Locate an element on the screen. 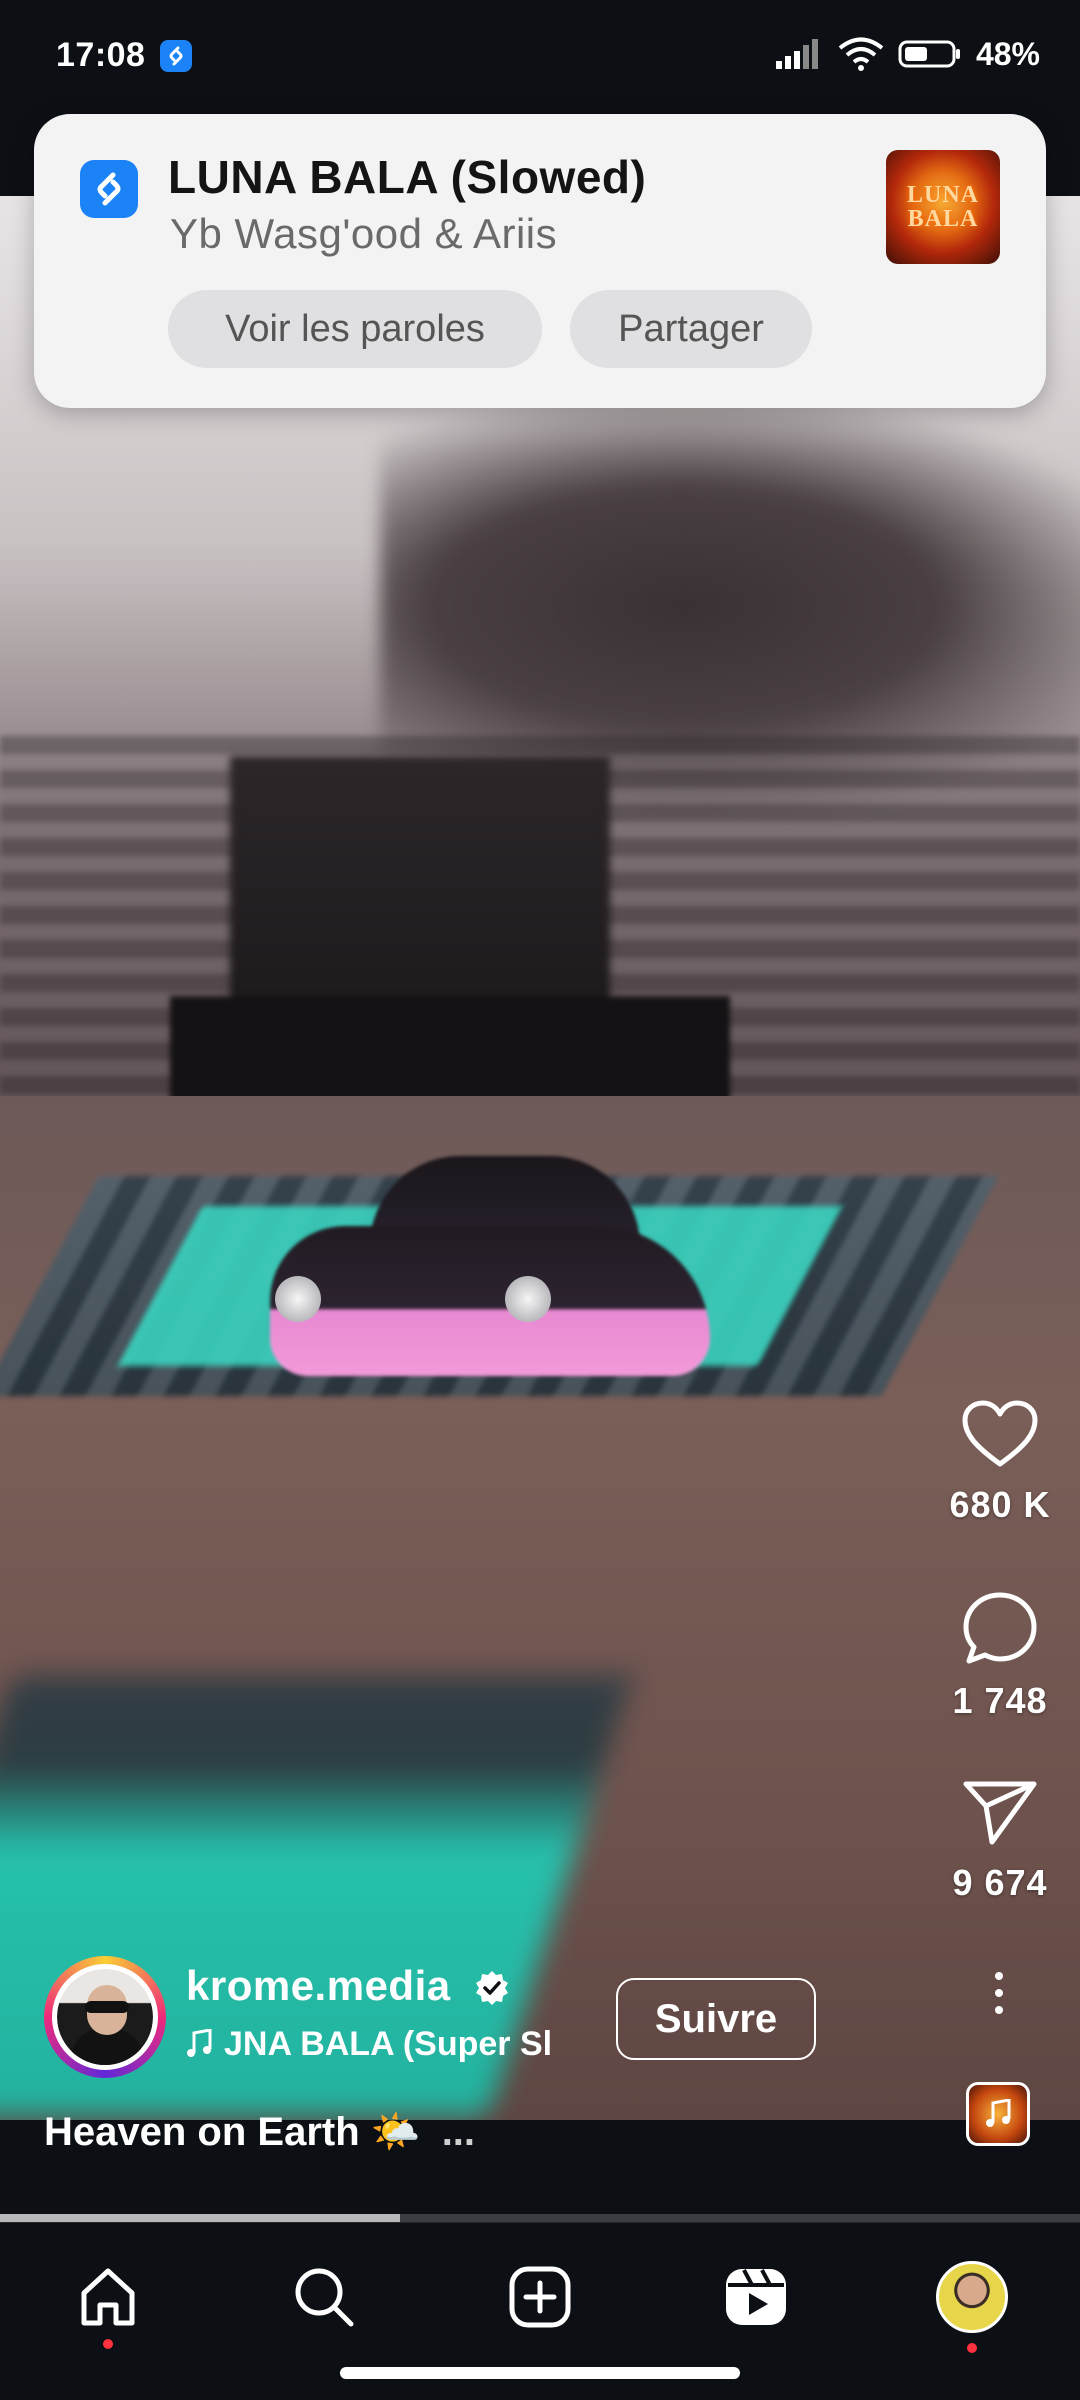 This screenshot has height=2400, width=1080. nav-reels is located at coordinates (756, 2297).